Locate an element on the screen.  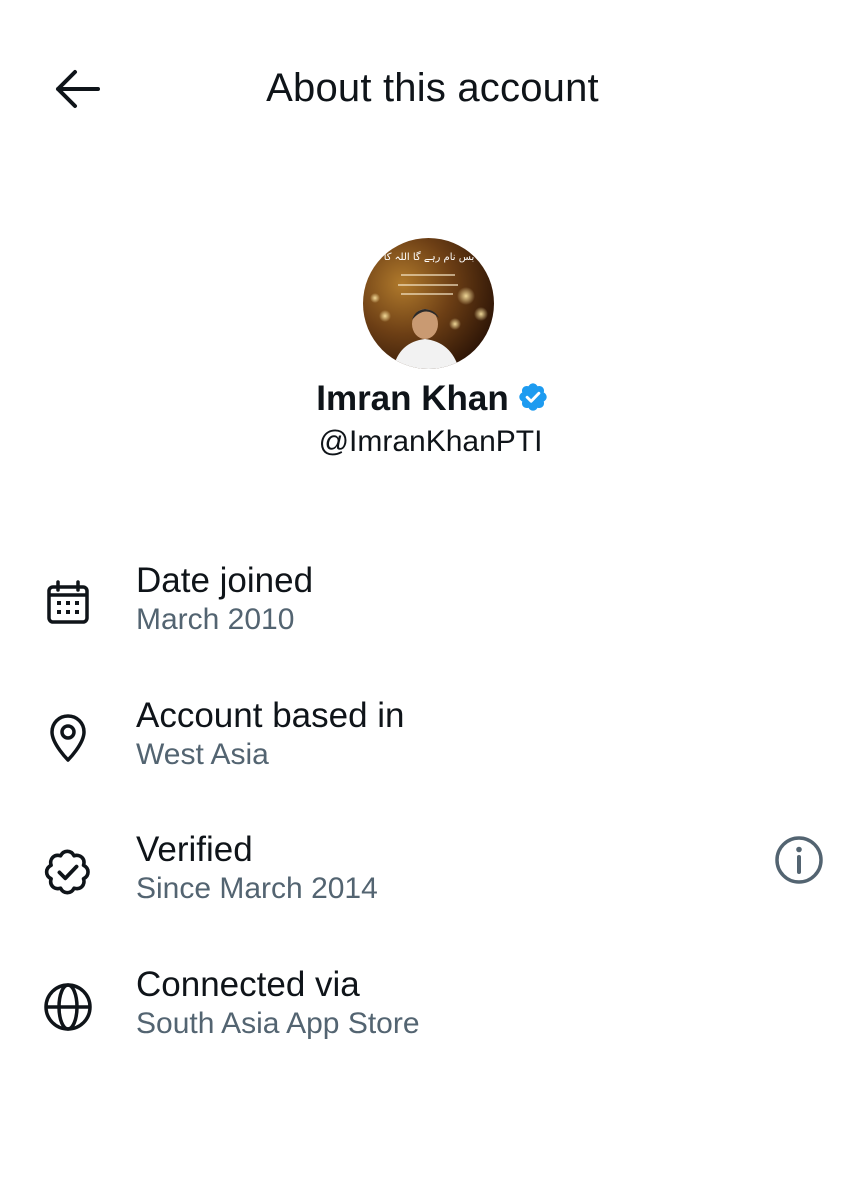
info-text: Account based in West Asia is located at coordinates (270, 735).